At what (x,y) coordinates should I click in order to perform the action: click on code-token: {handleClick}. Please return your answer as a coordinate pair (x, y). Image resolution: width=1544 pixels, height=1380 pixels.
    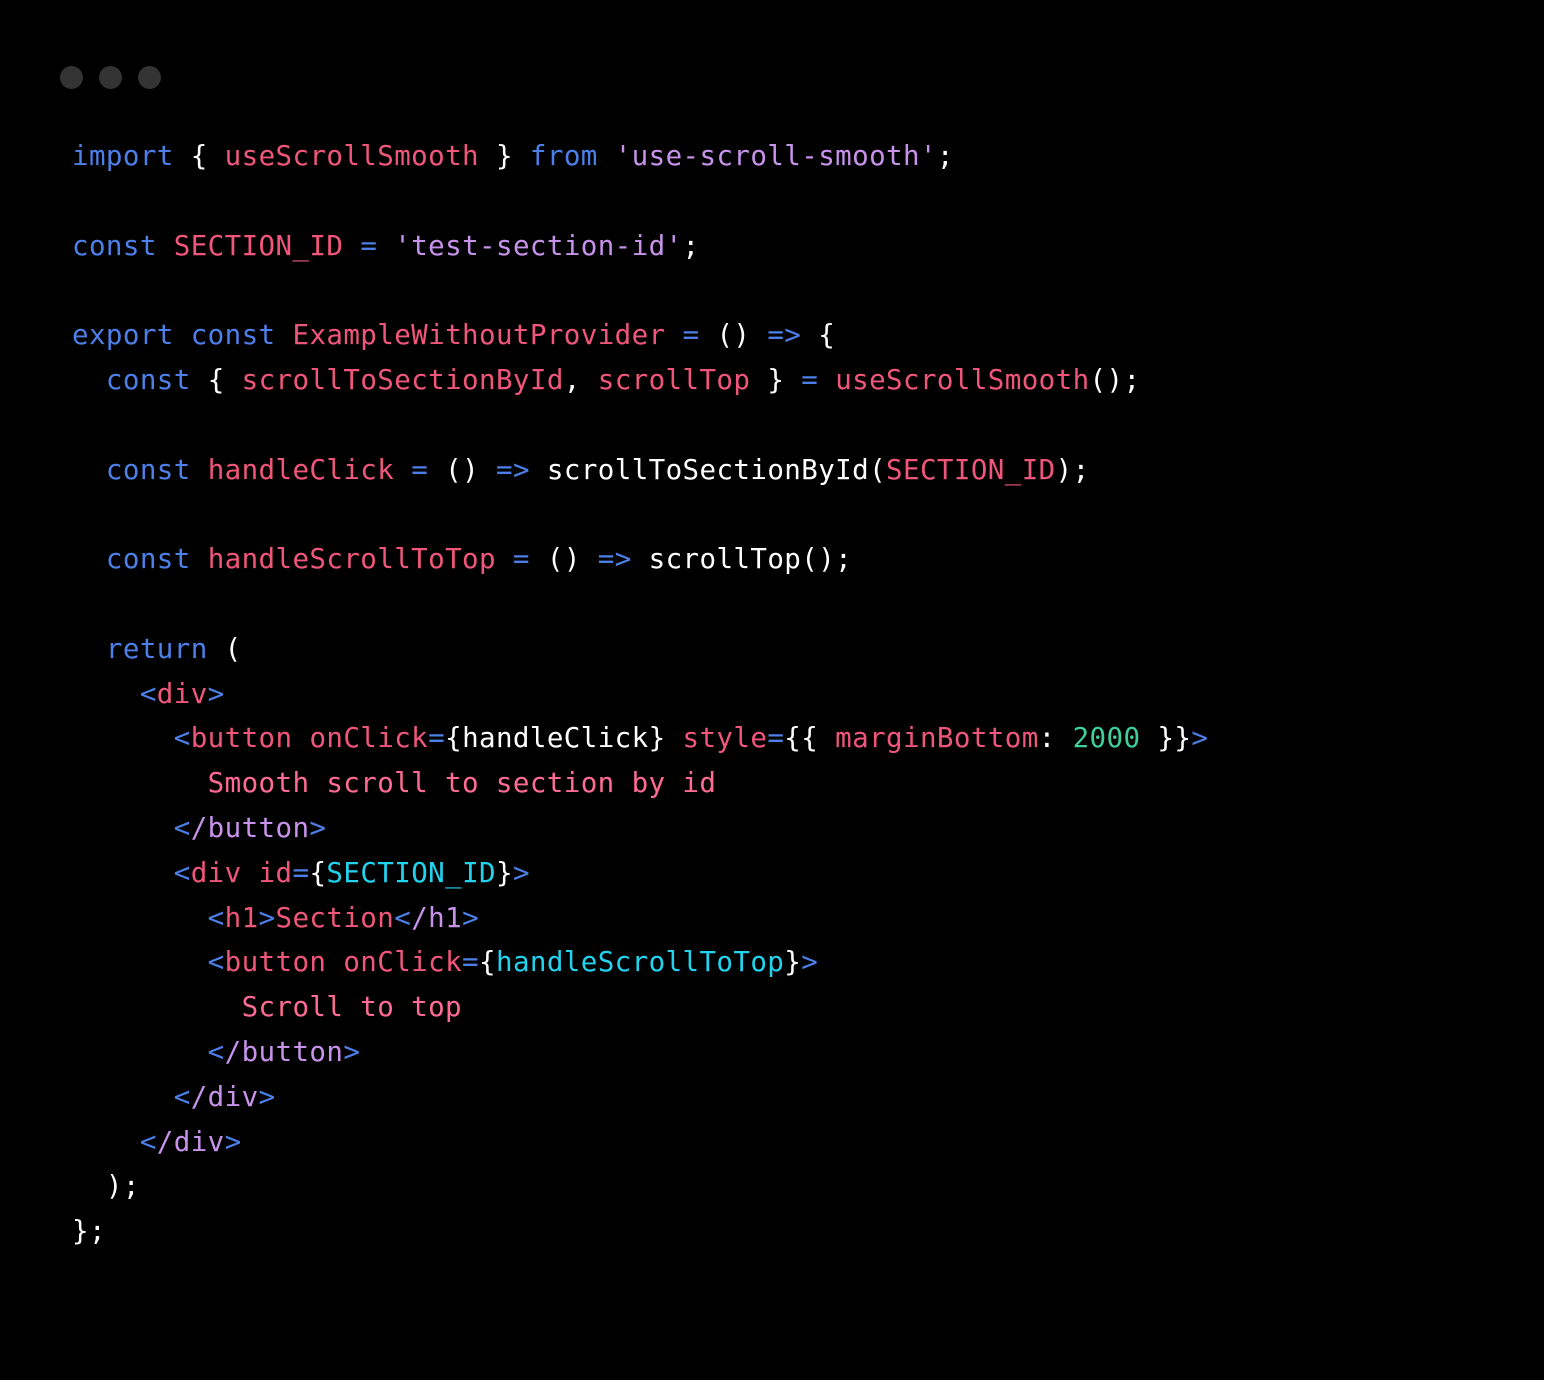
    Looking at the image, I should click on (555, 738).